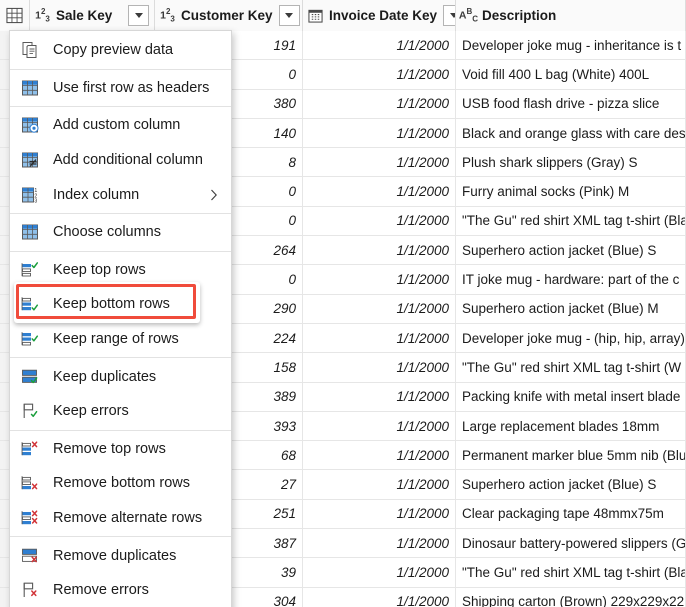 The image size is (686, 607). I want to click on column-filter-dropdown-sale-key, so click(138, 15).